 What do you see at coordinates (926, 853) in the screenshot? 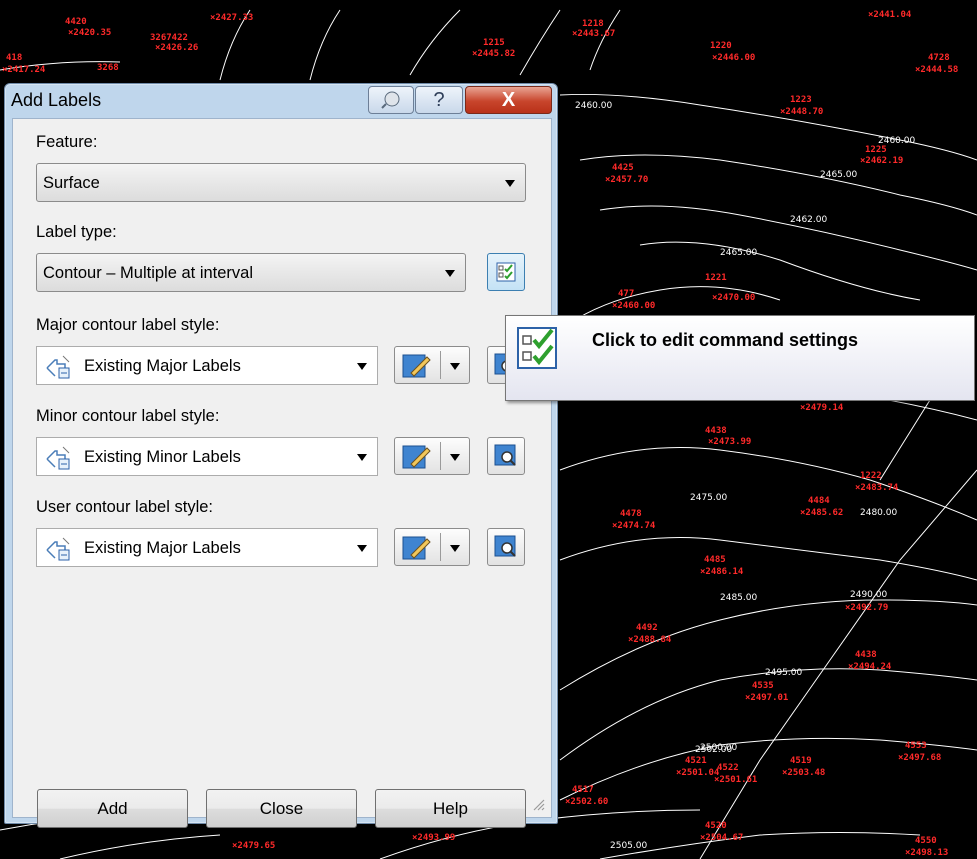
I see `point-elev: ×2498.13` at bounding box center [926, 853].